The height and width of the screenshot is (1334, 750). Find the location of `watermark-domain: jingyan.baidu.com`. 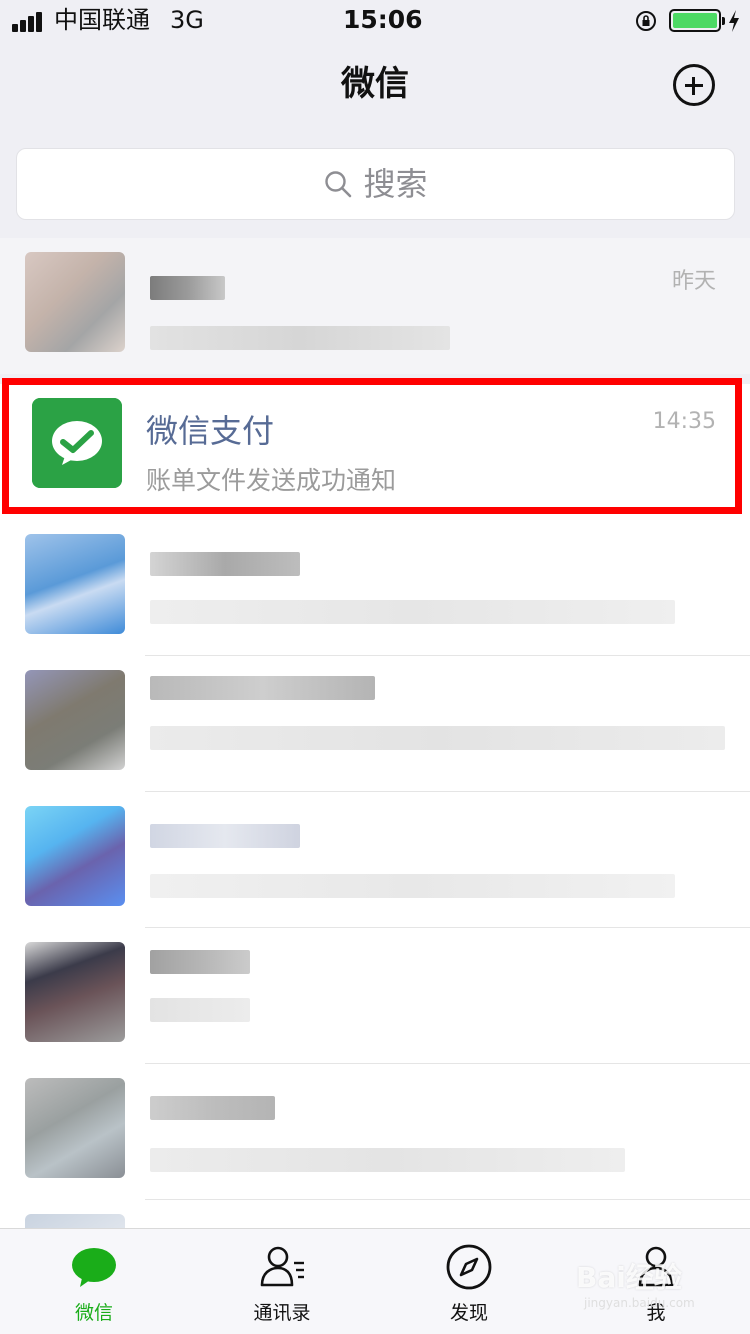

watermark-domain: jingyan.baidu.com is located at coordinates (639, 1303).